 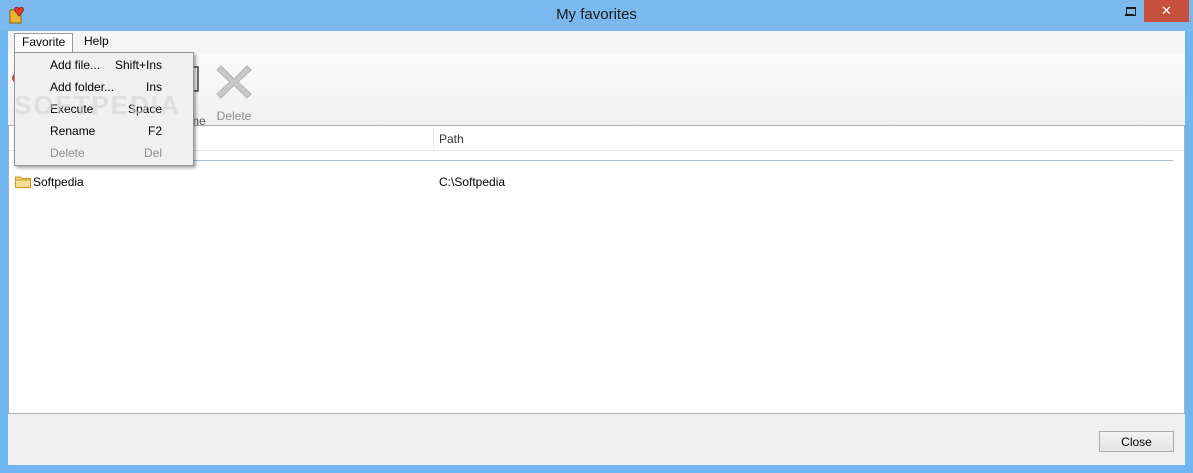 What do you see at coordinates (44, 42) in the screenshot?
I see `menu-favorite: Favorite` at bounding box center [44, 42].